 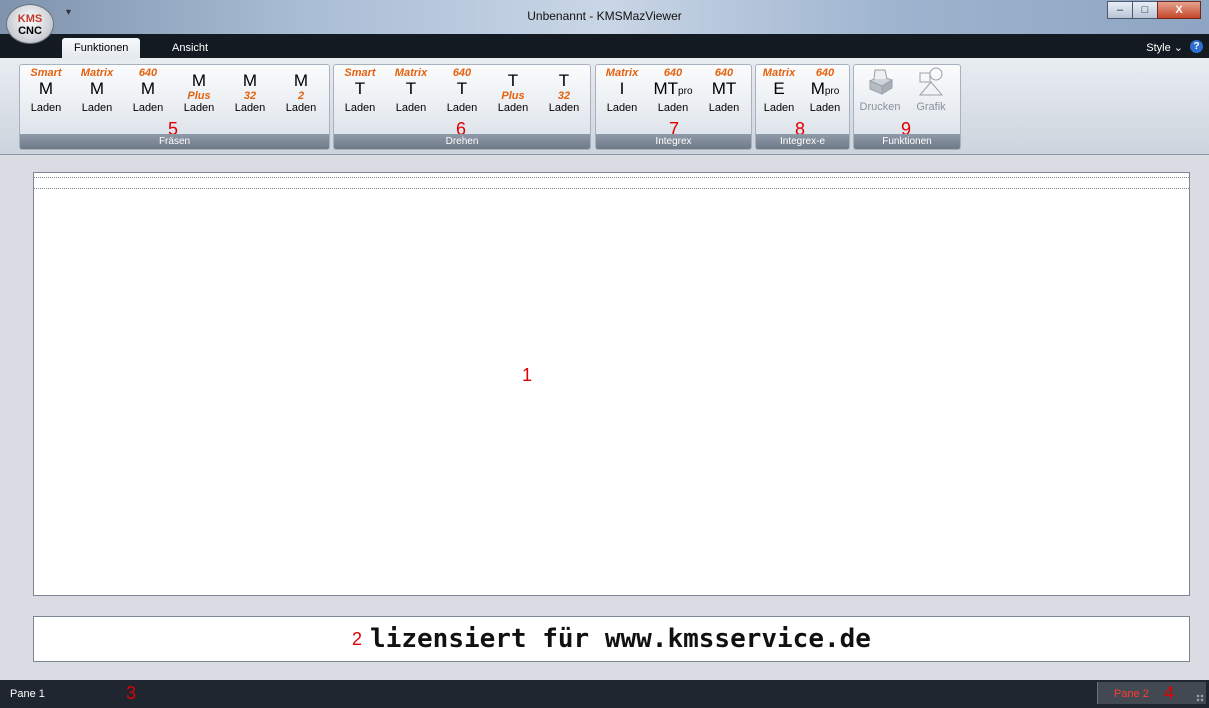 I want to click on ruler-line, so click(x=611, y=183).